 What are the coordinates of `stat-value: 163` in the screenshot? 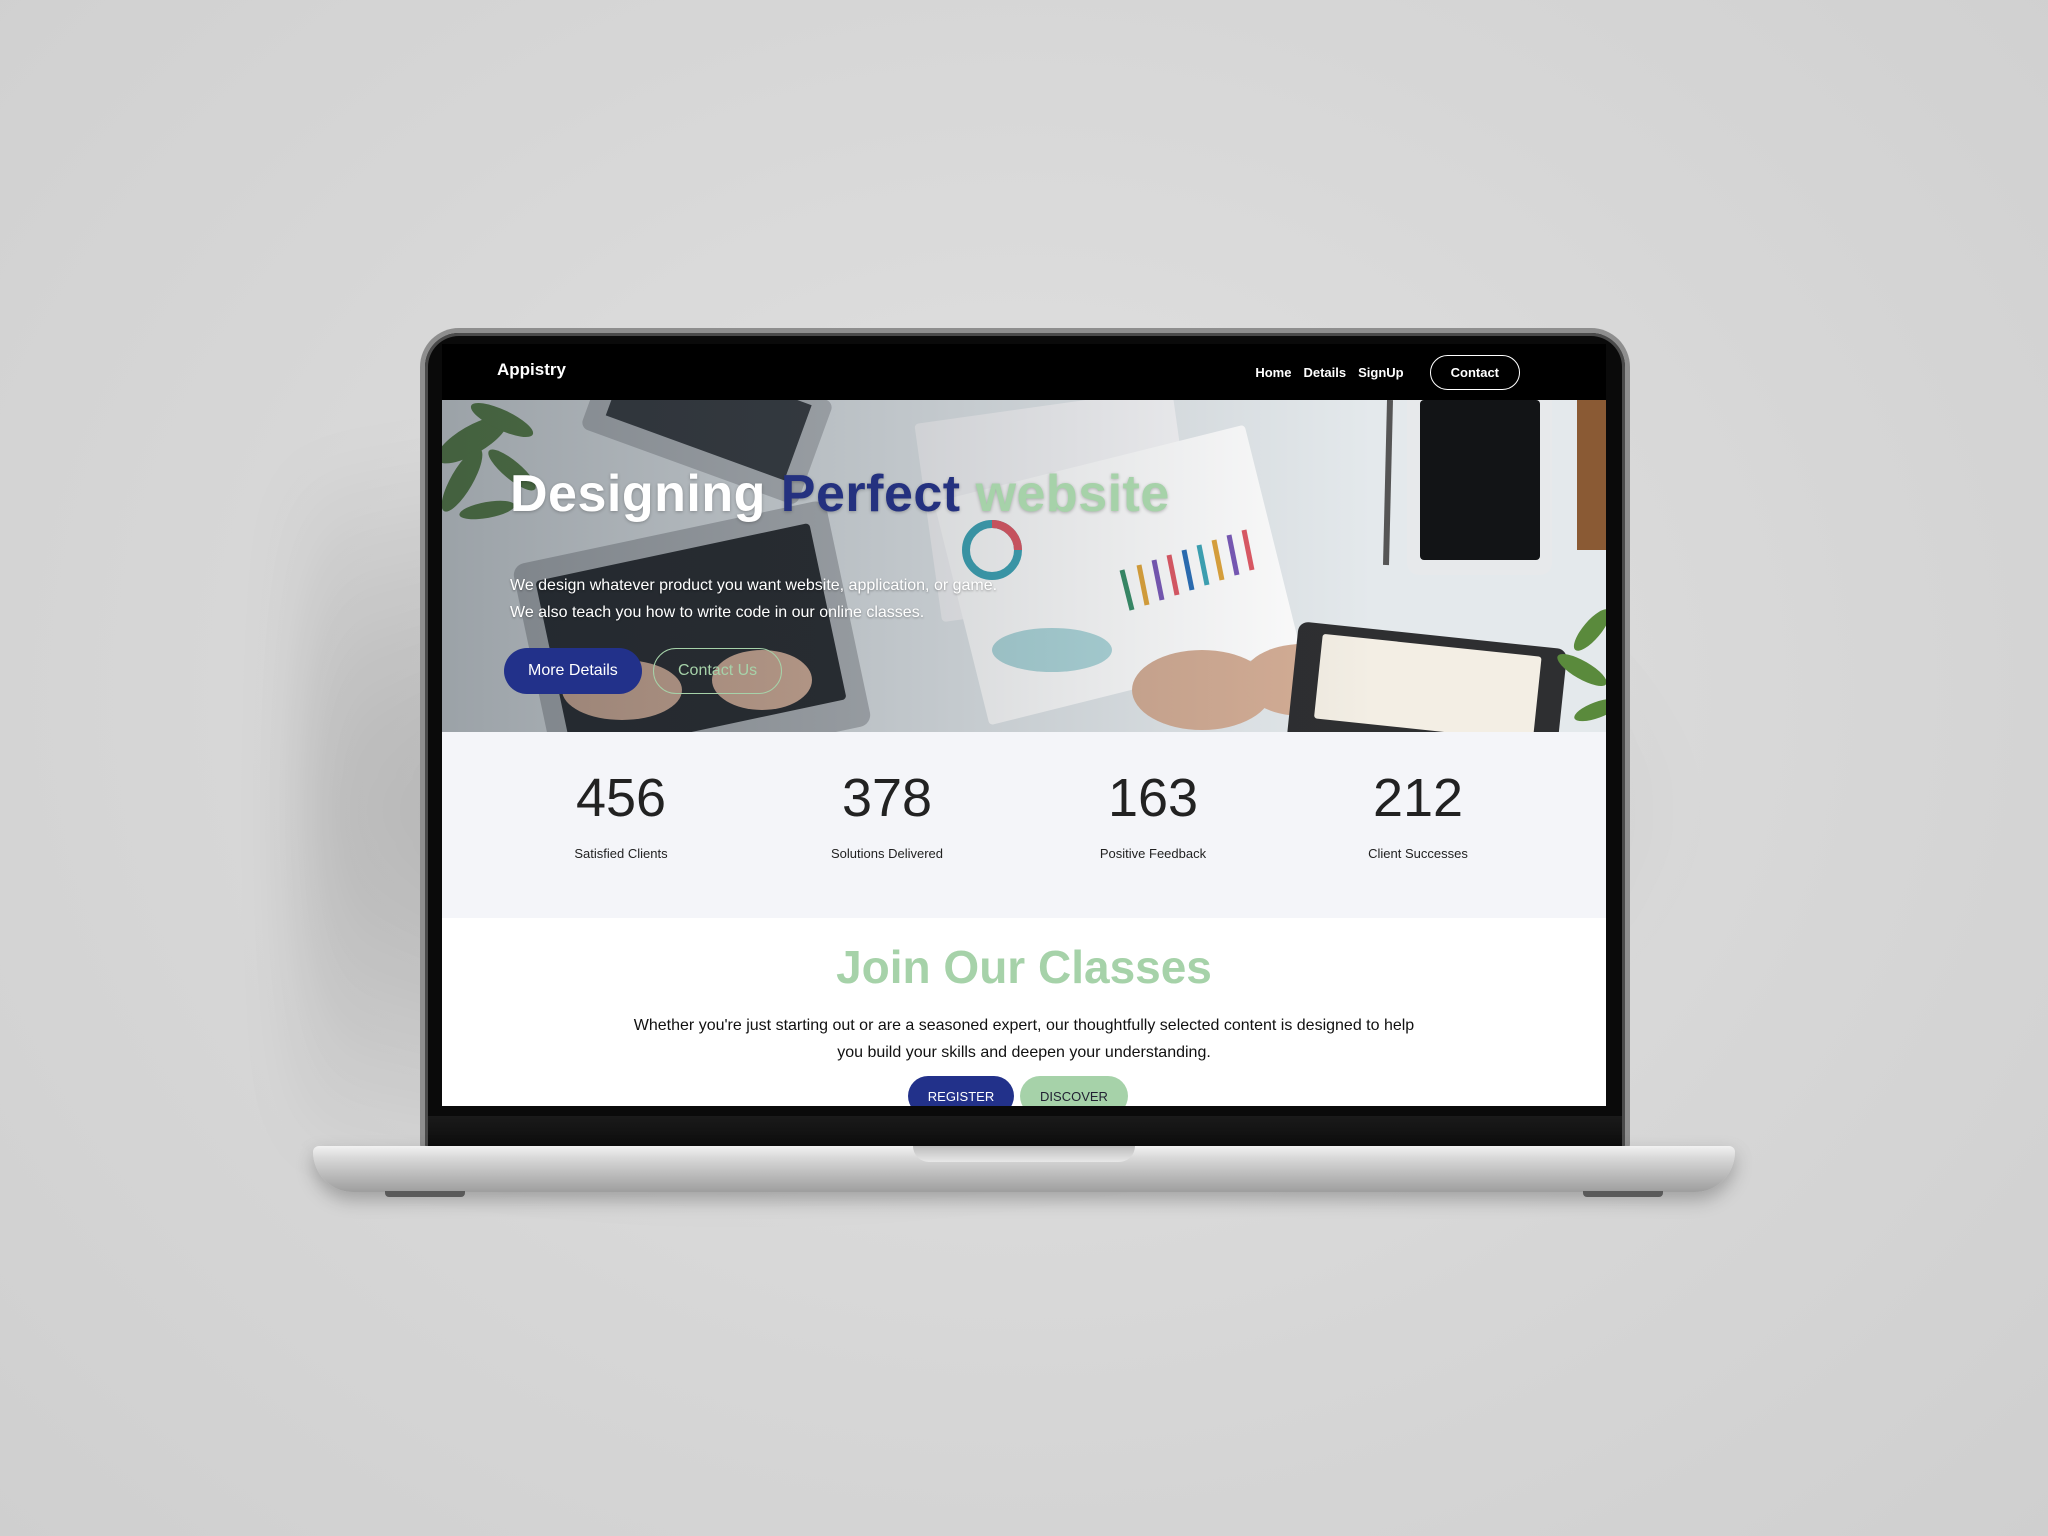 It's located at (1153, 798).